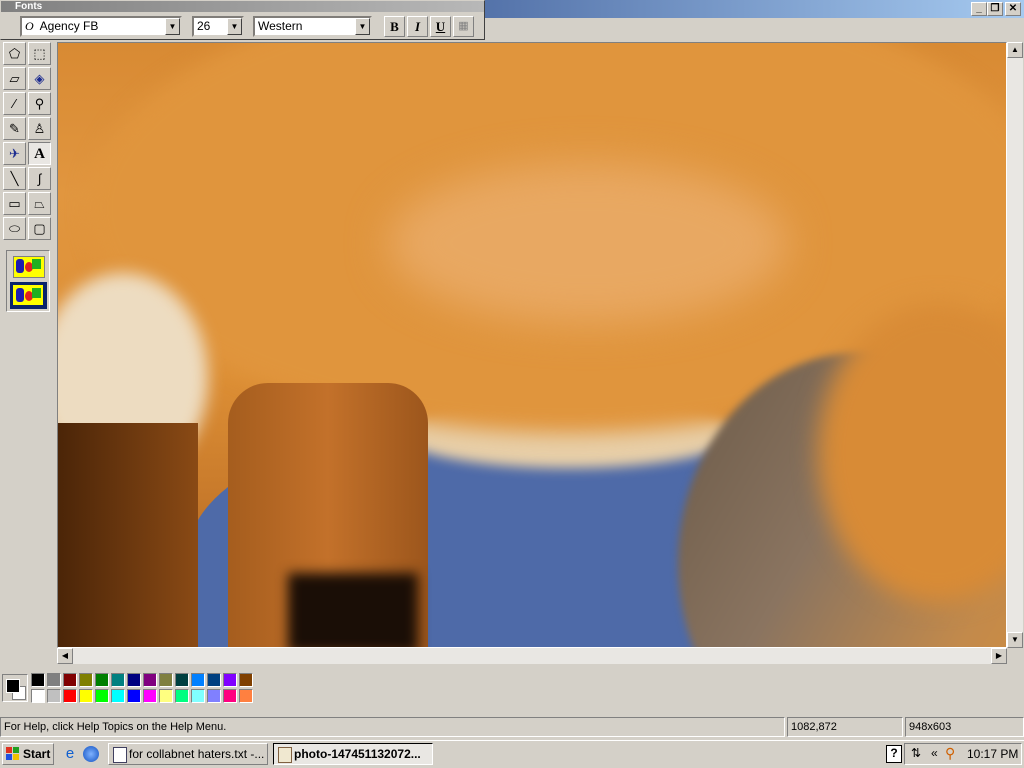 The width and height of the screenshot is (1024, 768). I want to click on restore-button: ❐, so click(995, 9).